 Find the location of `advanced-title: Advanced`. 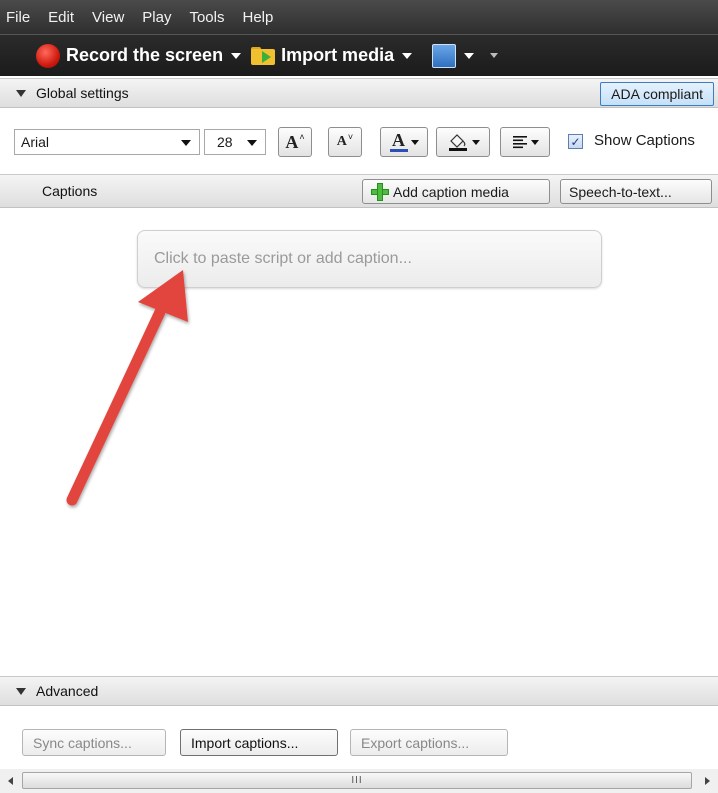

advanced-title: Advanced is located at coordinates (67, 691).